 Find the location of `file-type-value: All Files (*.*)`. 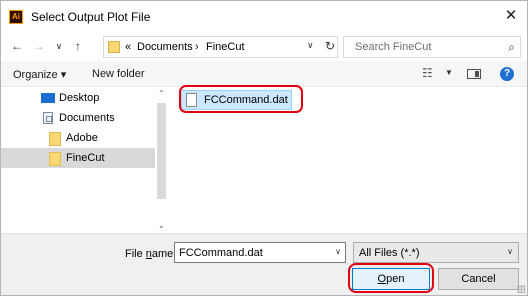

file-type-value: All Files (*.*) is located at coordinates (389, 253).